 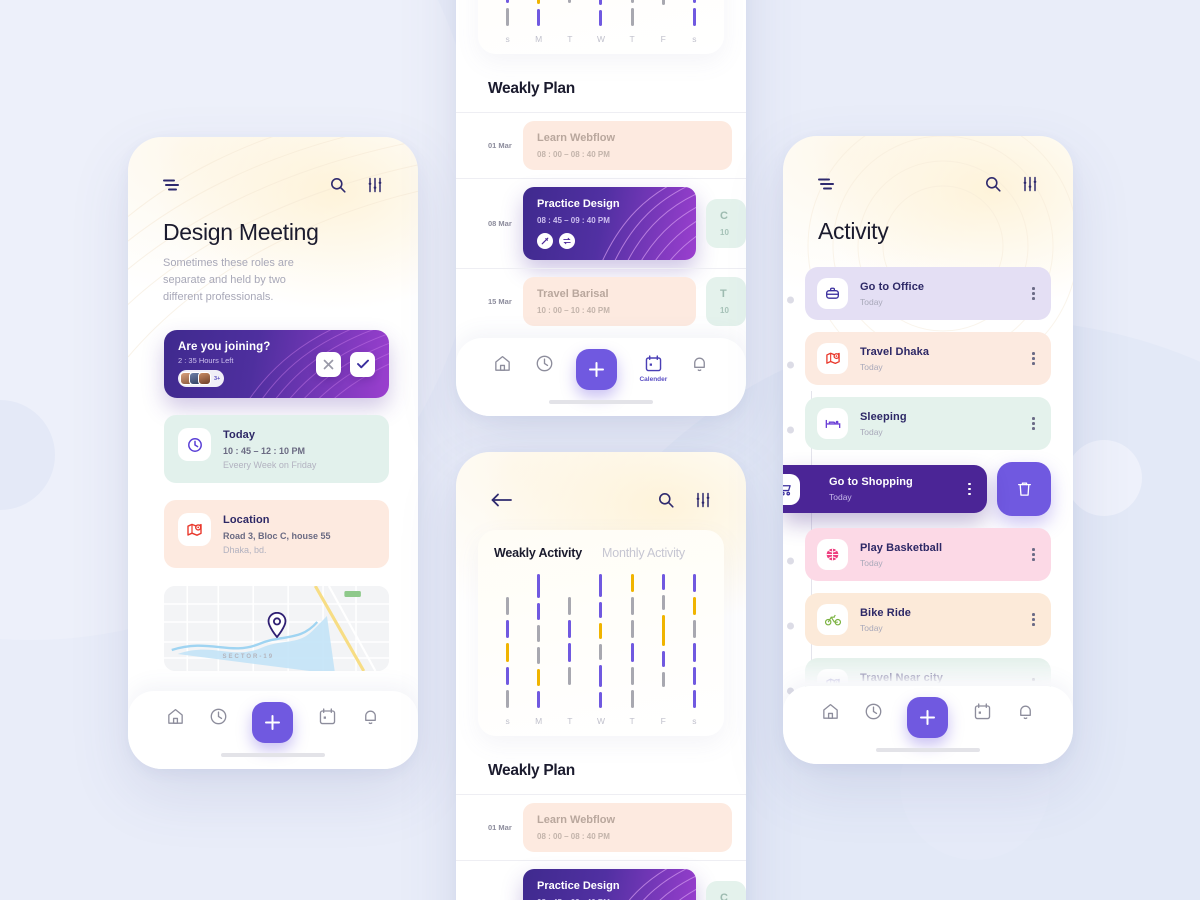 What do you see at coordinates (601, 553) in the screenshot?
I see `chart-tabs: Weakly Activity Monthly Activity` at bounding box center [601, 553].